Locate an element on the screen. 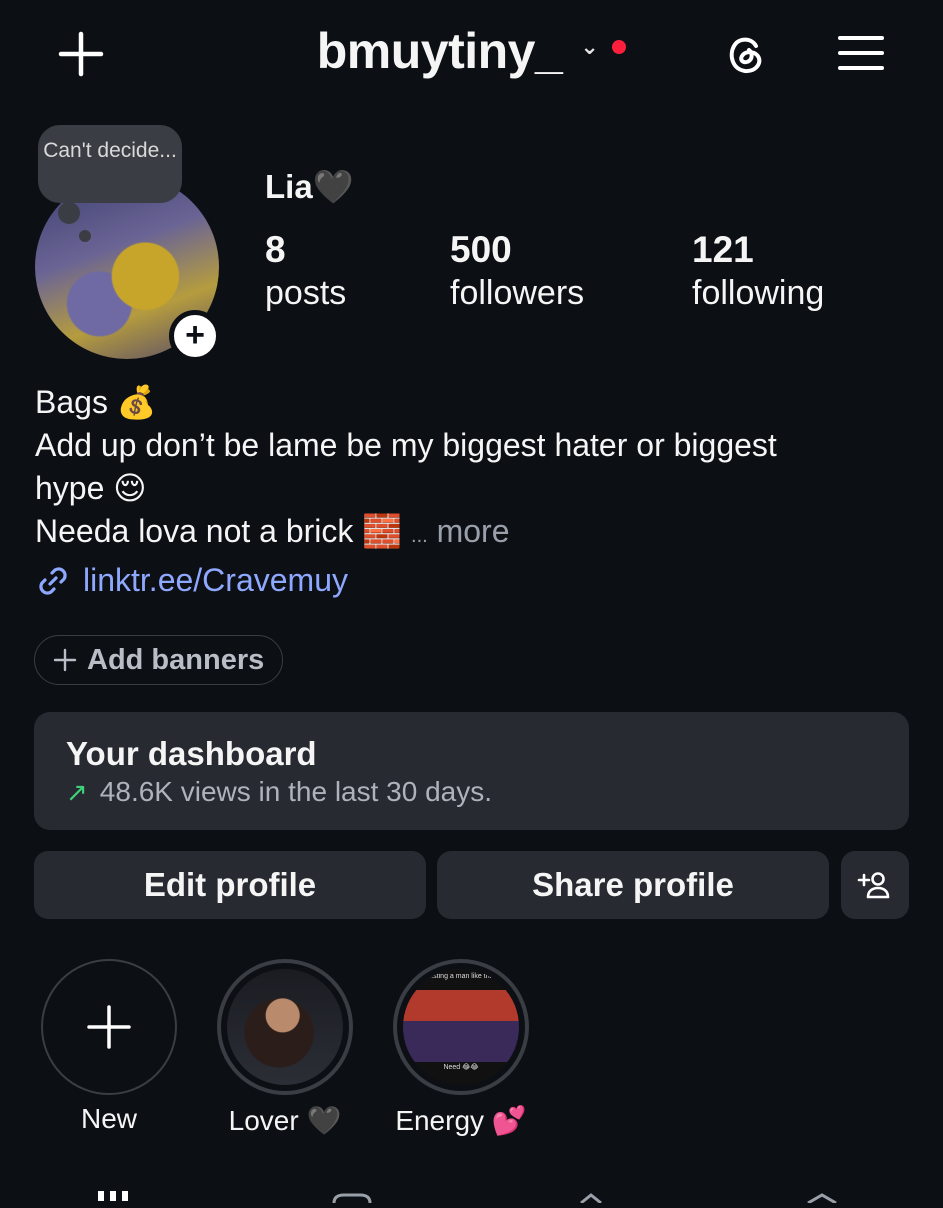 The height and width of the screenshot is (1208, 943). link-icon is located at coordinates (53, 580).